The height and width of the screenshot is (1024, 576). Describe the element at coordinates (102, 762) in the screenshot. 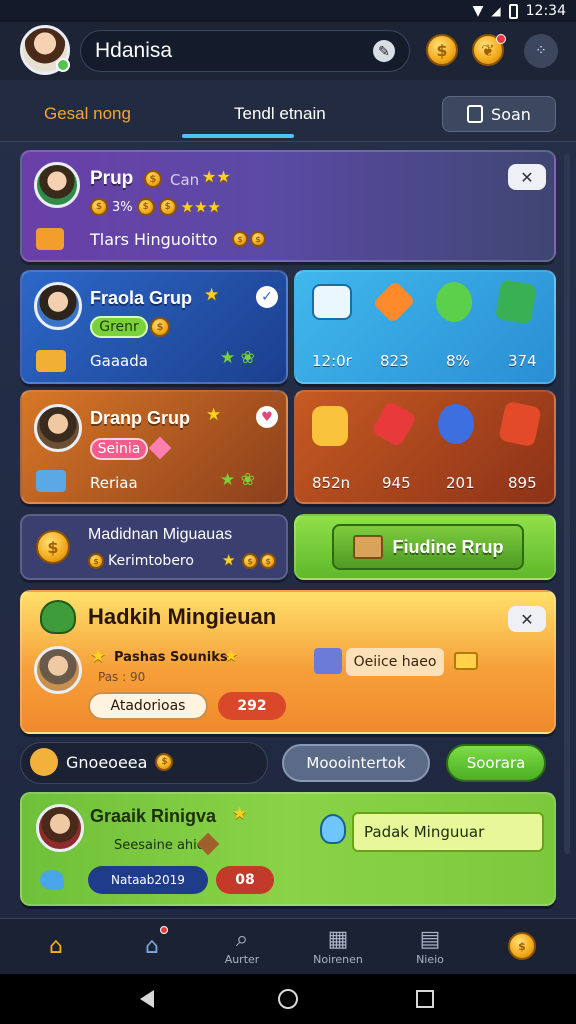

I see `chip-first: Gnoeoeea $` at that location.